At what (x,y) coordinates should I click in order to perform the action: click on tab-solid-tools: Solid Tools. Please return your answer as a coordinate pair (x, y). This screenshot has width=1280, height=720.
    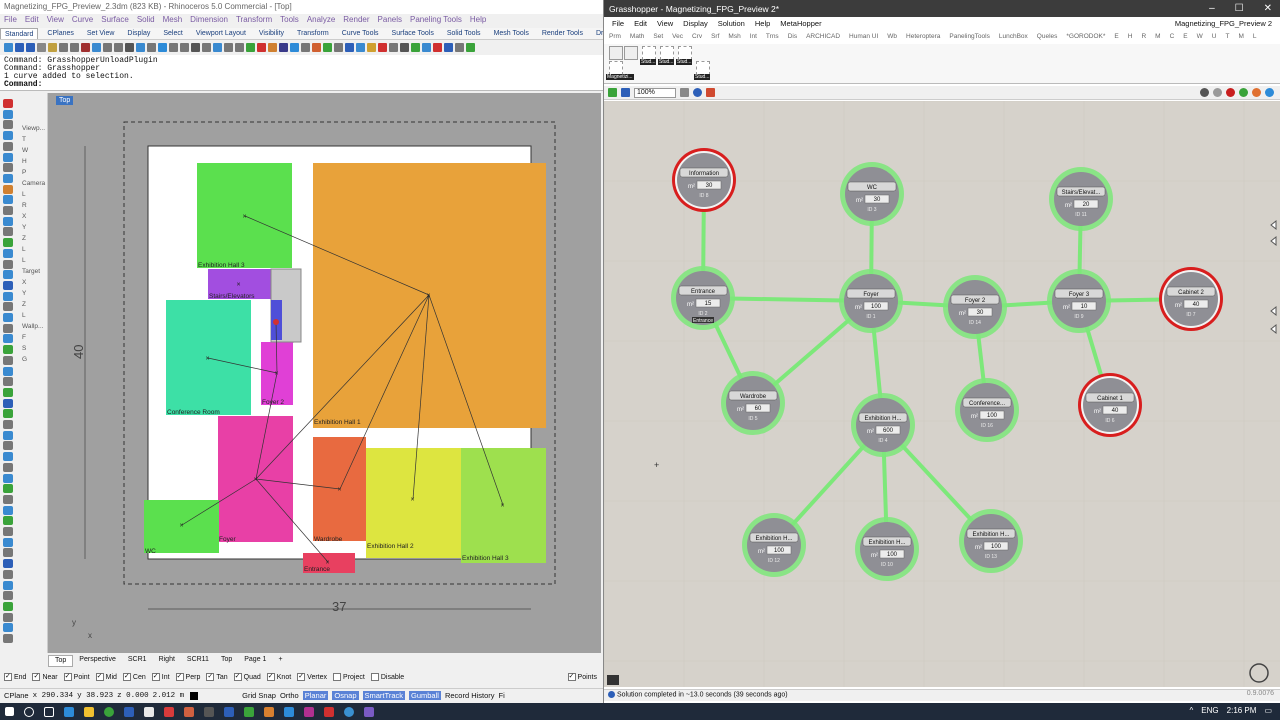
    Looking at the image, I should click on (464, 33).